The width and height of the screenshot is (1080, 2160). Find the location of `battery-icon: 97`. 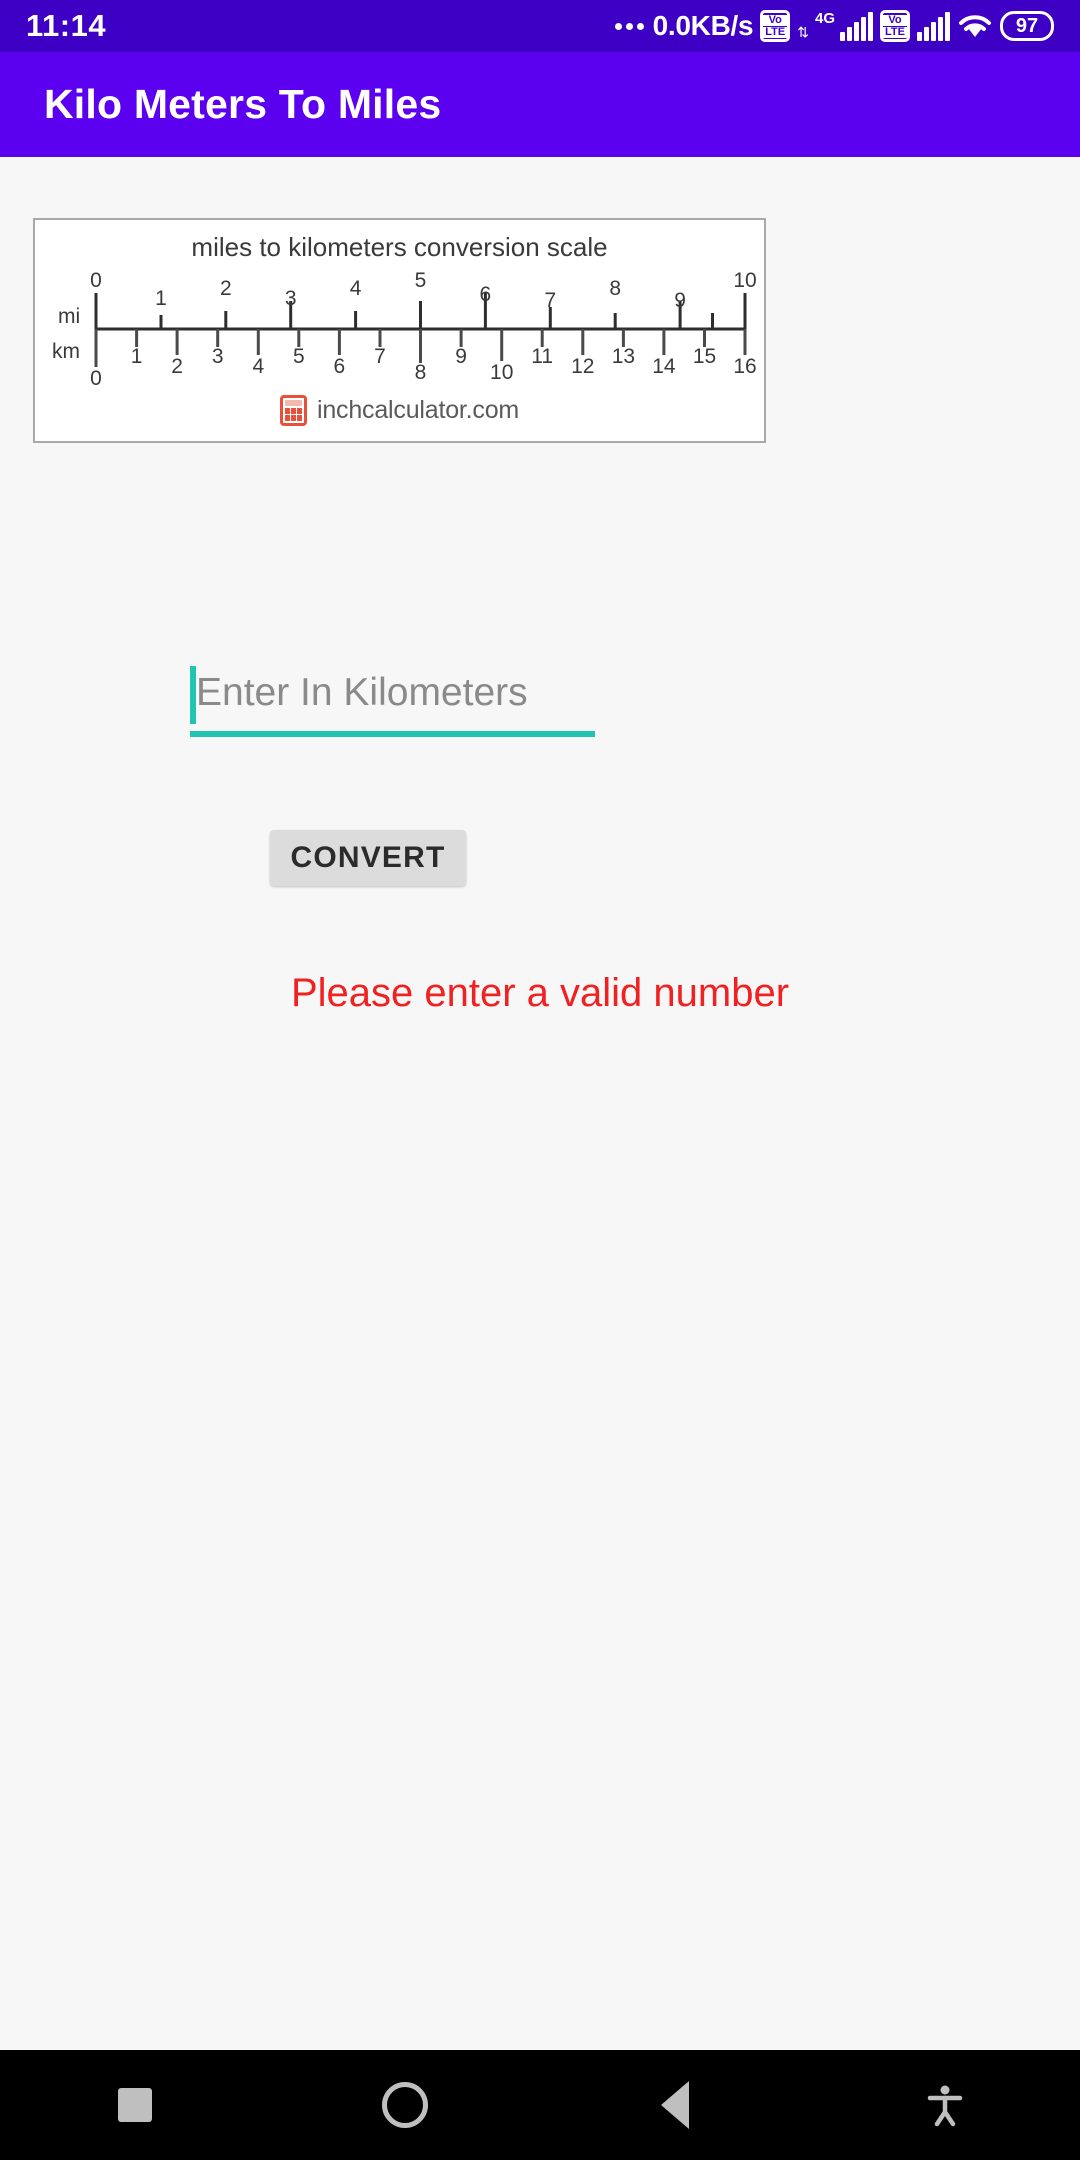

battery-icon: 97 is located at coordinates (1027, 26).